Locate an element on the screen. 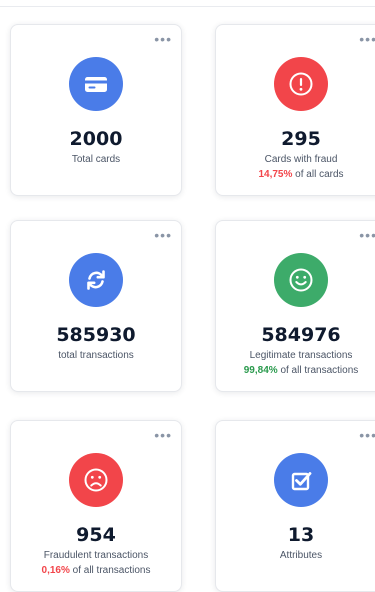  smile-icon is located at coordinates (301, 280).